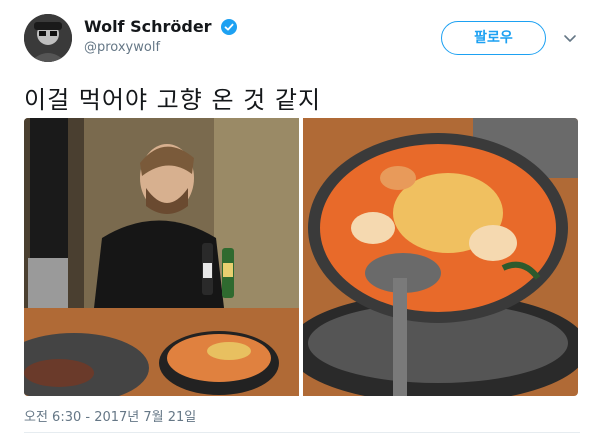  Describe the element at coordinates (148, 26) in the screenshot. I see `display-name: Wolf Schröder` at that location.